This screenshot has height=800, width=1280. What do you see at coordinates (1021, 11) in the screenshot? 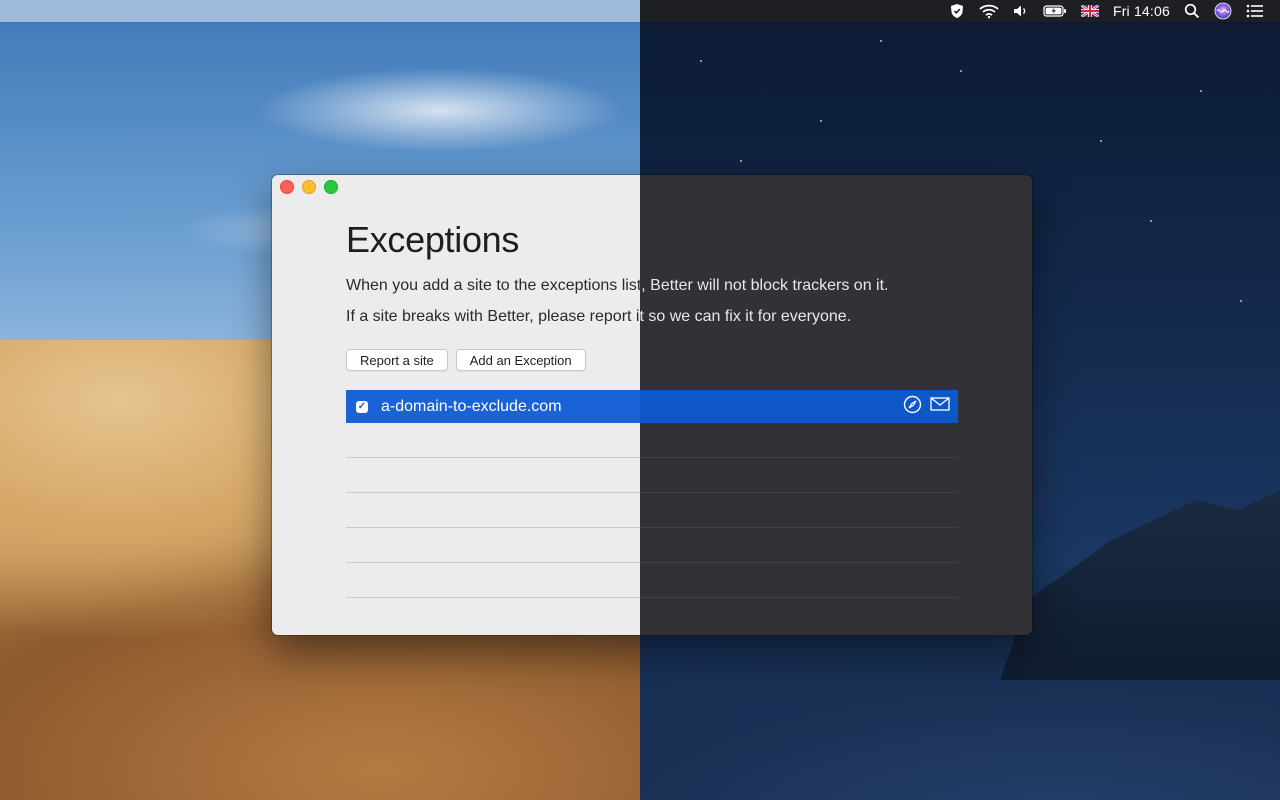
I see `volume-icon` at bounding box center [1021, 11].